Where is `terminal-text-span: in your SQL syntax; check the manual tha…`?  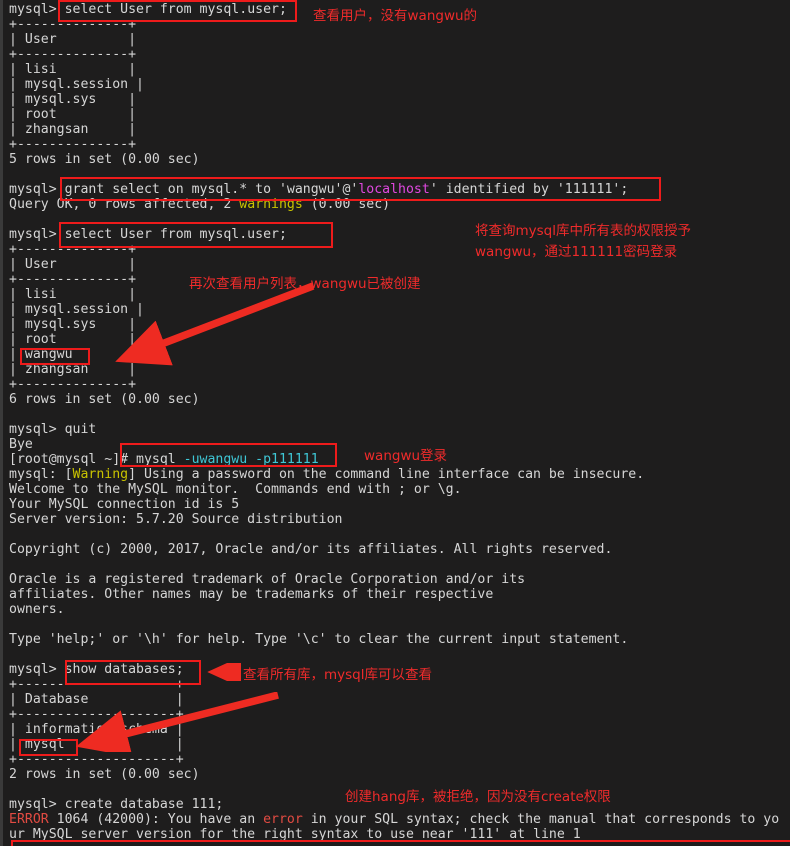 terminal-text-span: in your SQL syntax; check the manual tha… is located at coordinates (541, 819).